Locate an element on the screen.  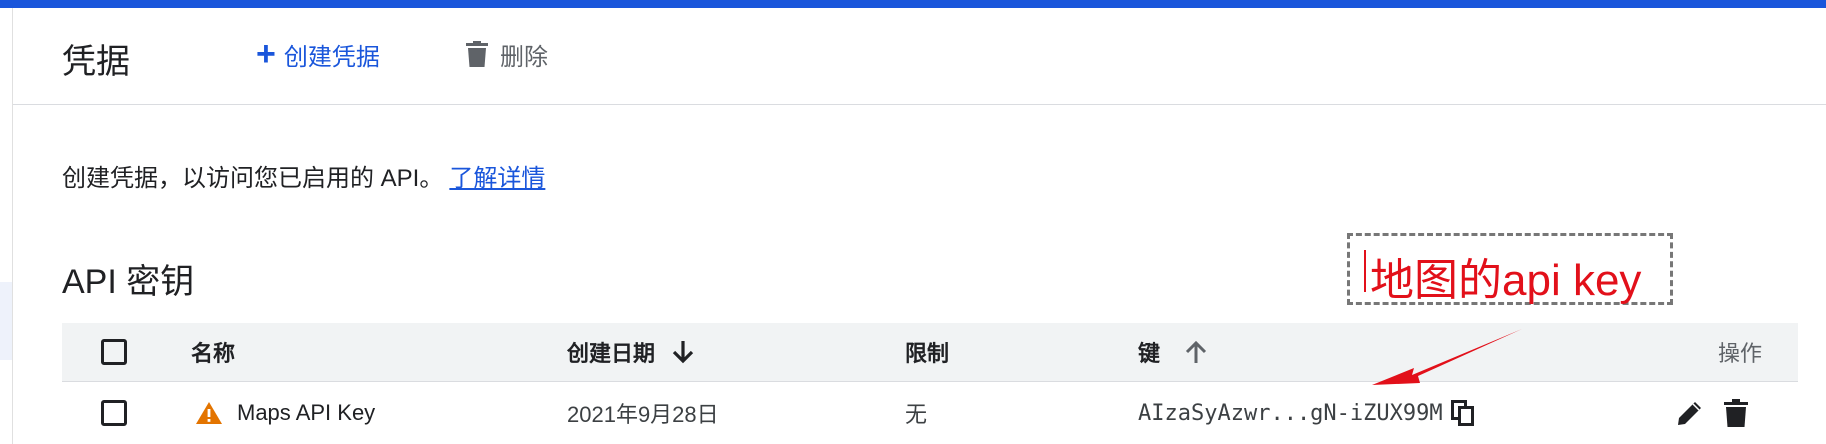
annotation-box: 地图的api key is located at coordinates (1510, 269).